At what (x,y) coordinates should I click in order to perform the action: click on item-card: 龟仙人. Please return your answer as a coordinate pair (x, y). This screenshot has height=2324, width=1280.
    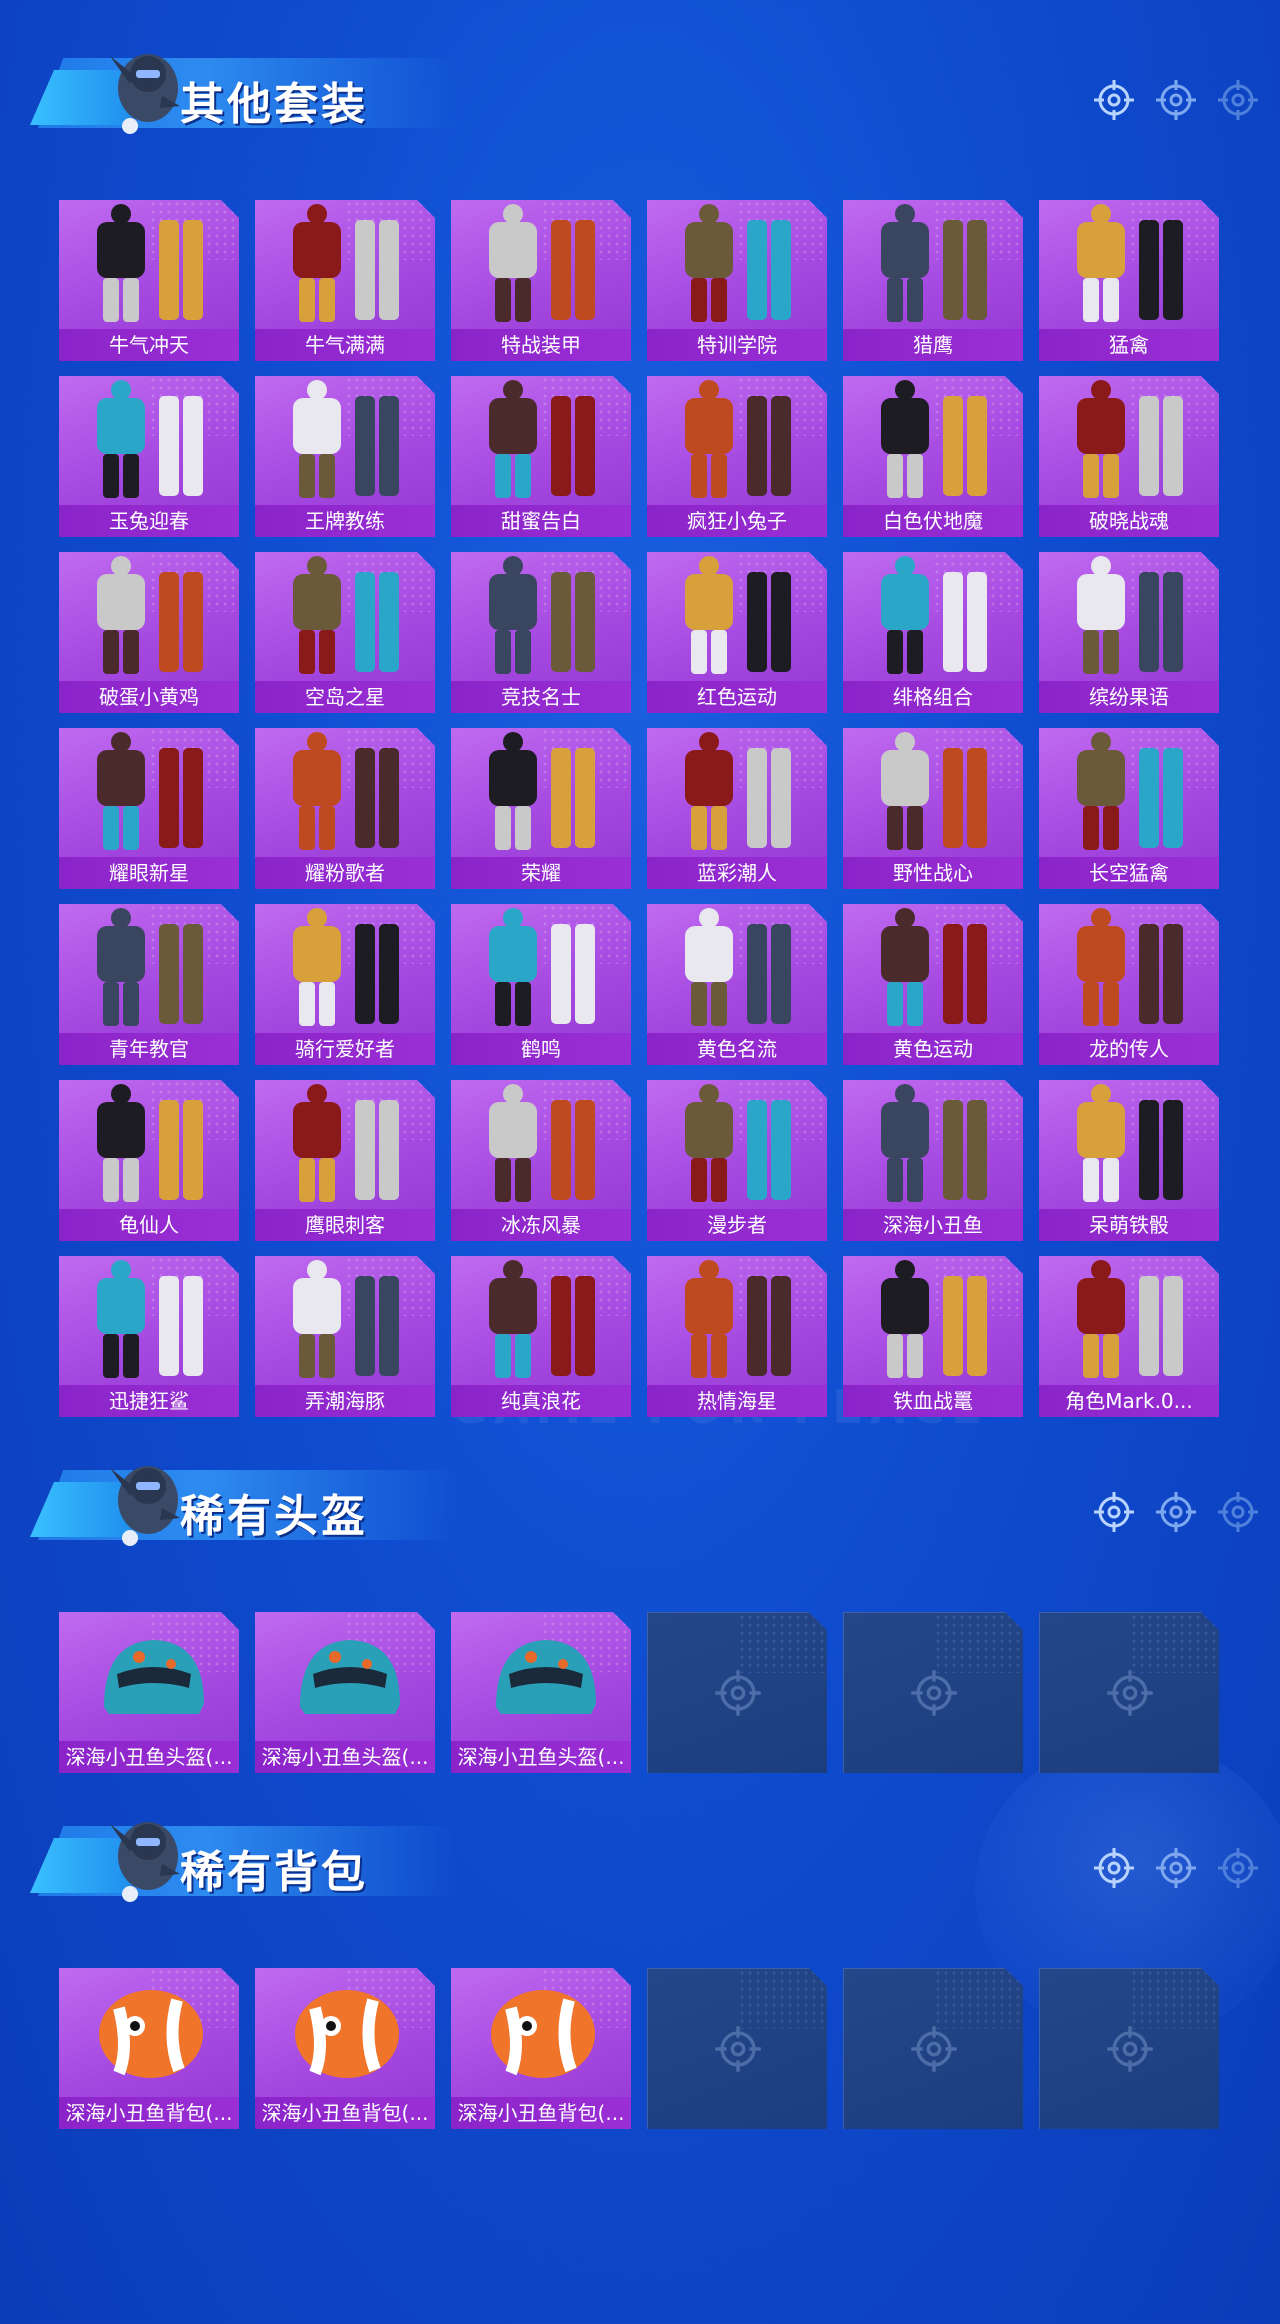
    Looking at the image, I should click on (149, 1160).